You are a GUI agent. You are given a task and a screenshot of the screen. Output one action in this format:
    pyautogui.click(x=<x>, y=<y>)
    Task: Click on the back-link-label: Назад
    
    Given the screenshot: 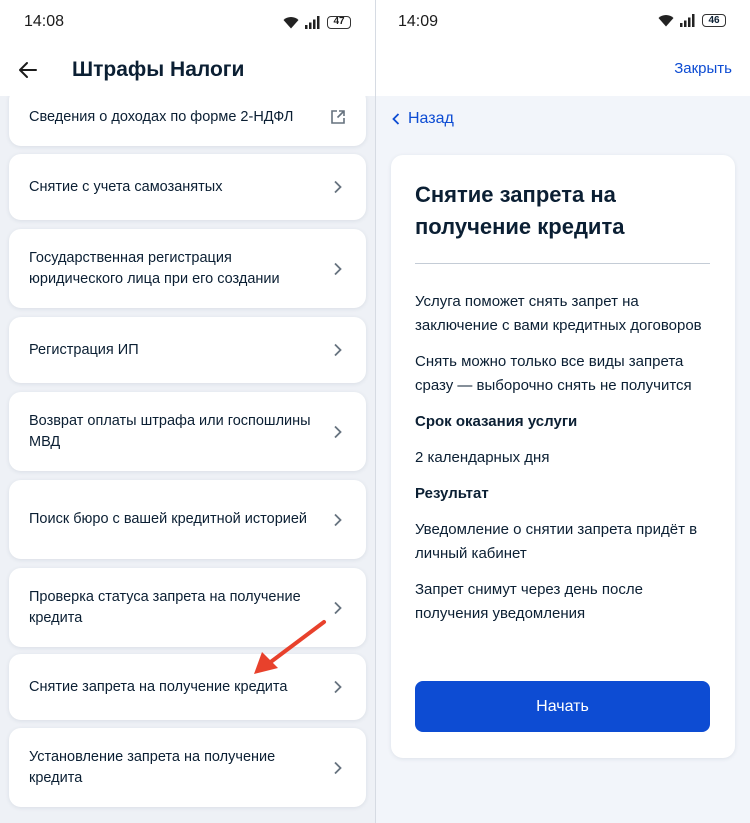 What is the action you would take?
    pyautogui.click(x=431, y=118)
    